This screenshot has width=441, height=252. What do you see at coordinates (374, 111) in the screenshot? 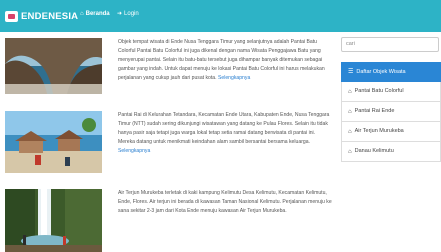
I see `sidebar-item-label: Pantai Rai Ende` at bounding box center [374, 111].